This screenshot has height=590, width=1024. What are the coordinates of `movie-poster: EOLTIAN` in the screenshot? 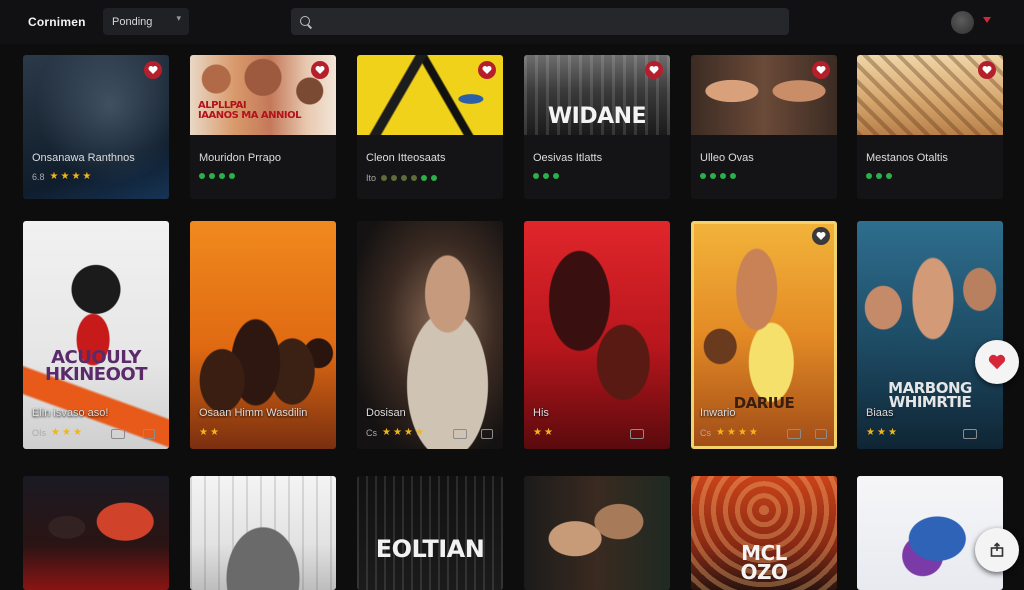 It's located at (430, 533).